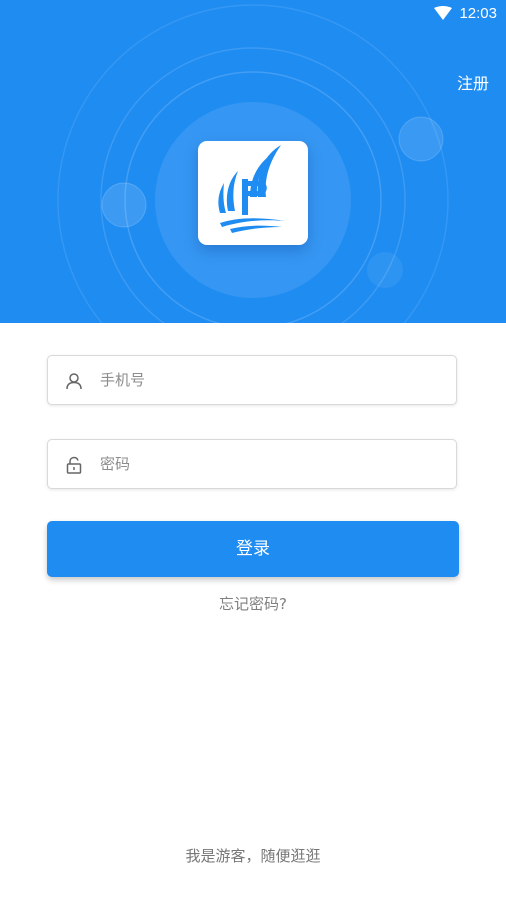  I want to click on status-time: 12:03, so click(478, 13).